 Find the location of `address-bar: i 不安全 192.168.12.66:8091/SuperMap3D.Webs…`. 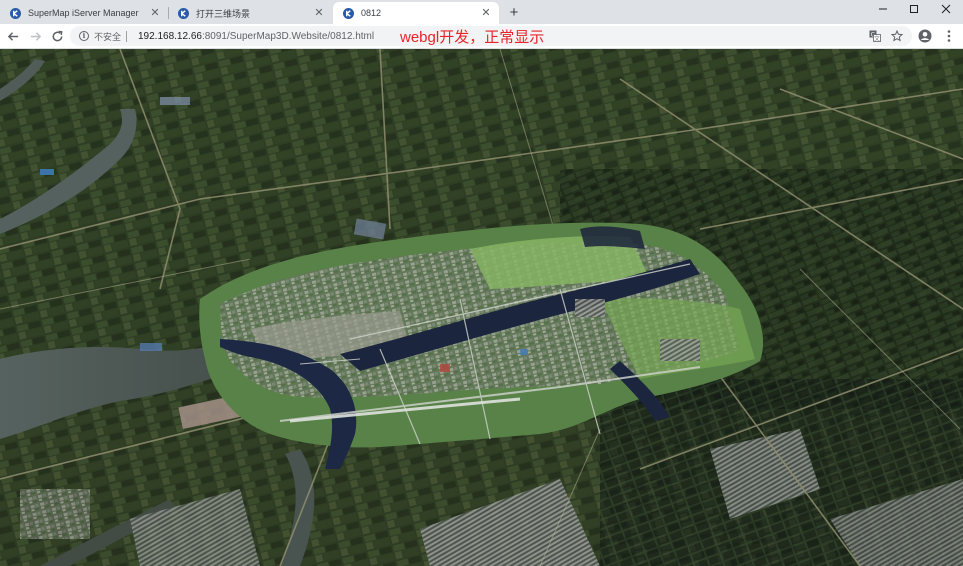

address-bar: i 不安全 192.168.12.66:8091/SuperMap3D.Webs… is located at coordinates (491, 36).